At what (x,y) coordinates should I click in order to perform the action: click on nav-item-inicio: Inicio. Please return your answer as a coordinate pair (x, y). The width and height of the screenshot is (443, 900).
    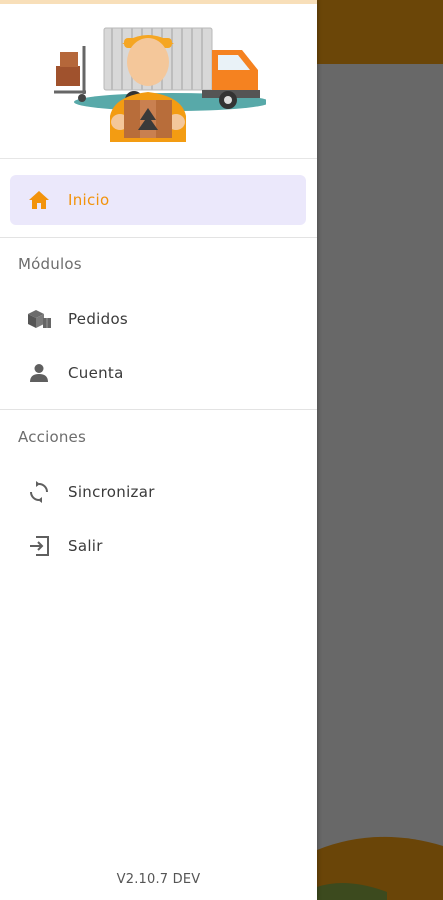
    Looking at the image, I should click on (158, 200).